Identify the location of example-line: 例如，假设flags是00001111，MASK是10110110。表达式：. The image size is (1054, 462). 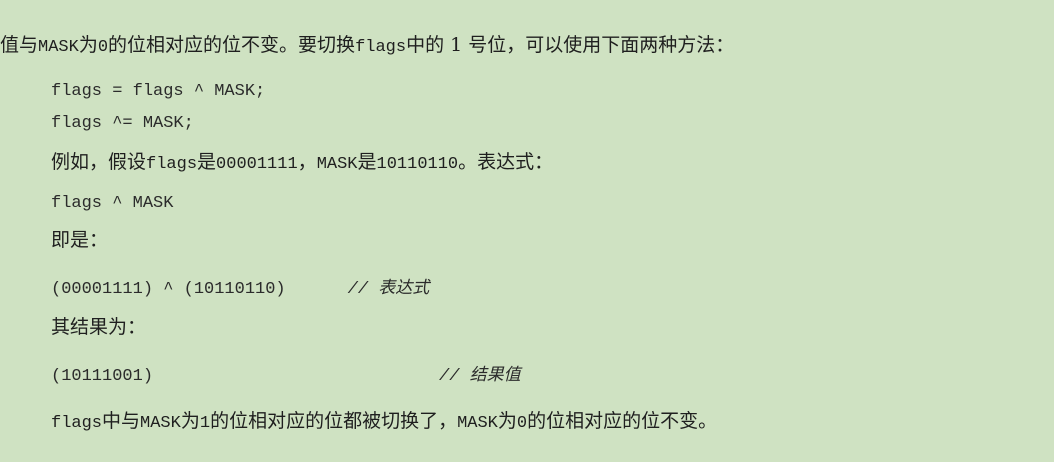
(302, 162).